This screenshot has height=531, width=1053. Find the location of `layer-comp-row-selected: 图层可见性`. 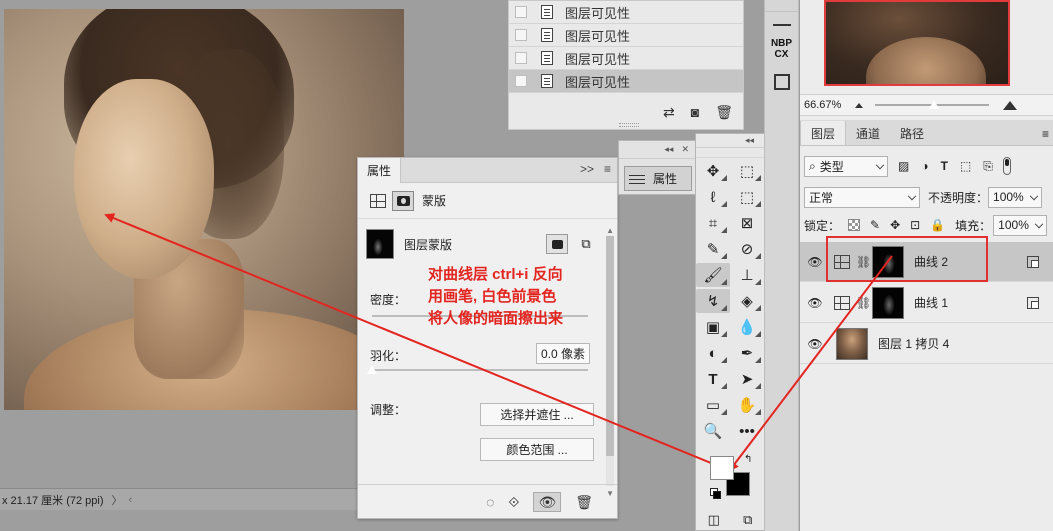

layer-comp-row-selected: 图层可见性 is located at coordinates (626, 81).